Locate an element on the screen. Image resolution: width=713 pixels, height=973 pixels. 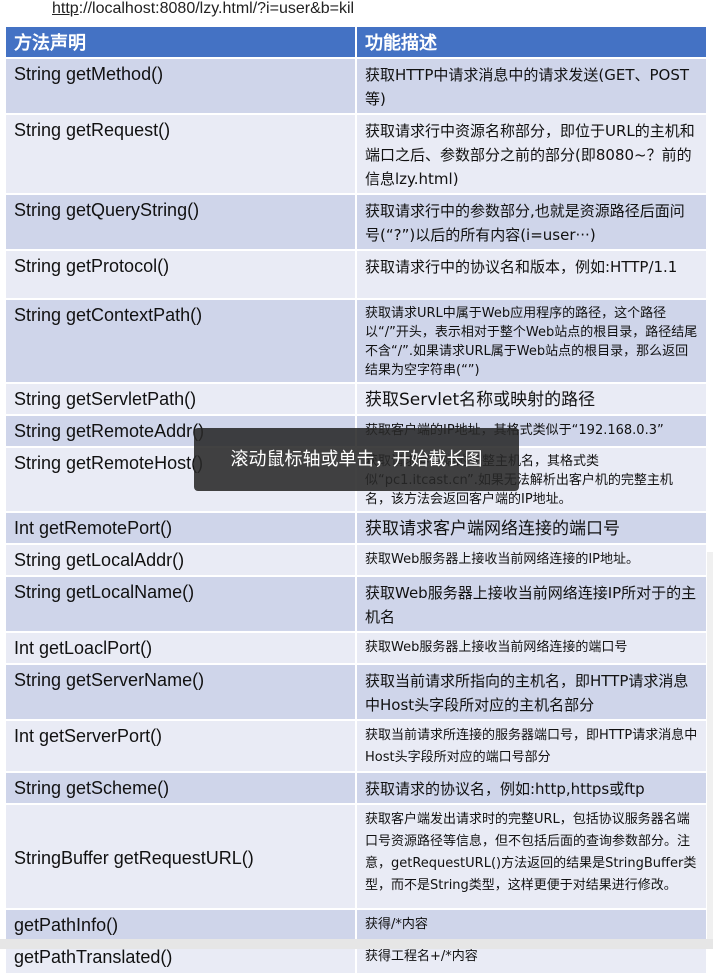
table-row: Int getRemotePort() 获取请求客户端网络连接的端口号 is located at coordinates (357, 527).